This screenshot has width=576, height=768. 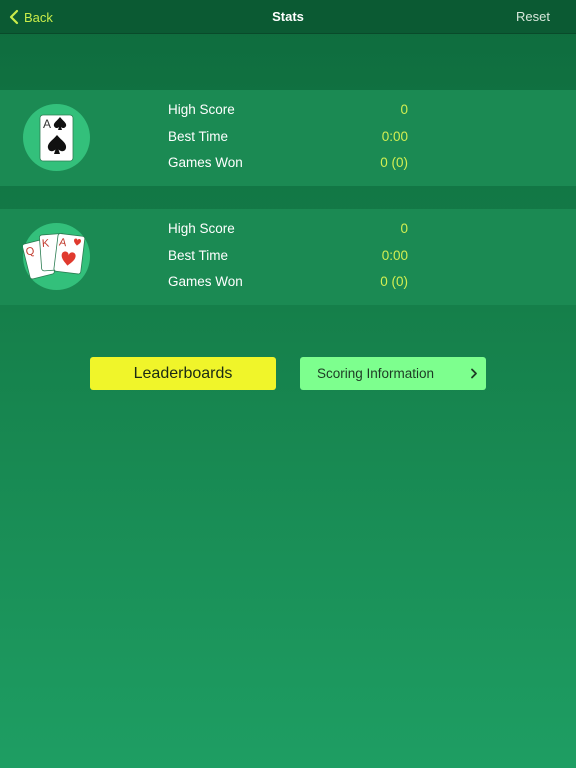 What do you see at coordinates (474, 373) in the screenshot?
I see `chevron-right-icon` at bounding box center [474, 373].